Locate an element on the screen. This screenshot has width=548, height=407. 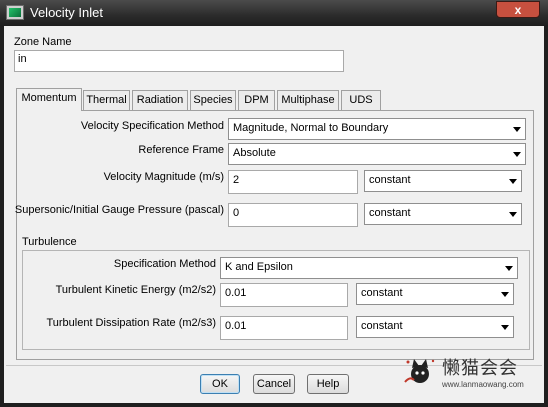
velocity-magnitude-profile-dropdown: constant is located at coordinates (443, 181).